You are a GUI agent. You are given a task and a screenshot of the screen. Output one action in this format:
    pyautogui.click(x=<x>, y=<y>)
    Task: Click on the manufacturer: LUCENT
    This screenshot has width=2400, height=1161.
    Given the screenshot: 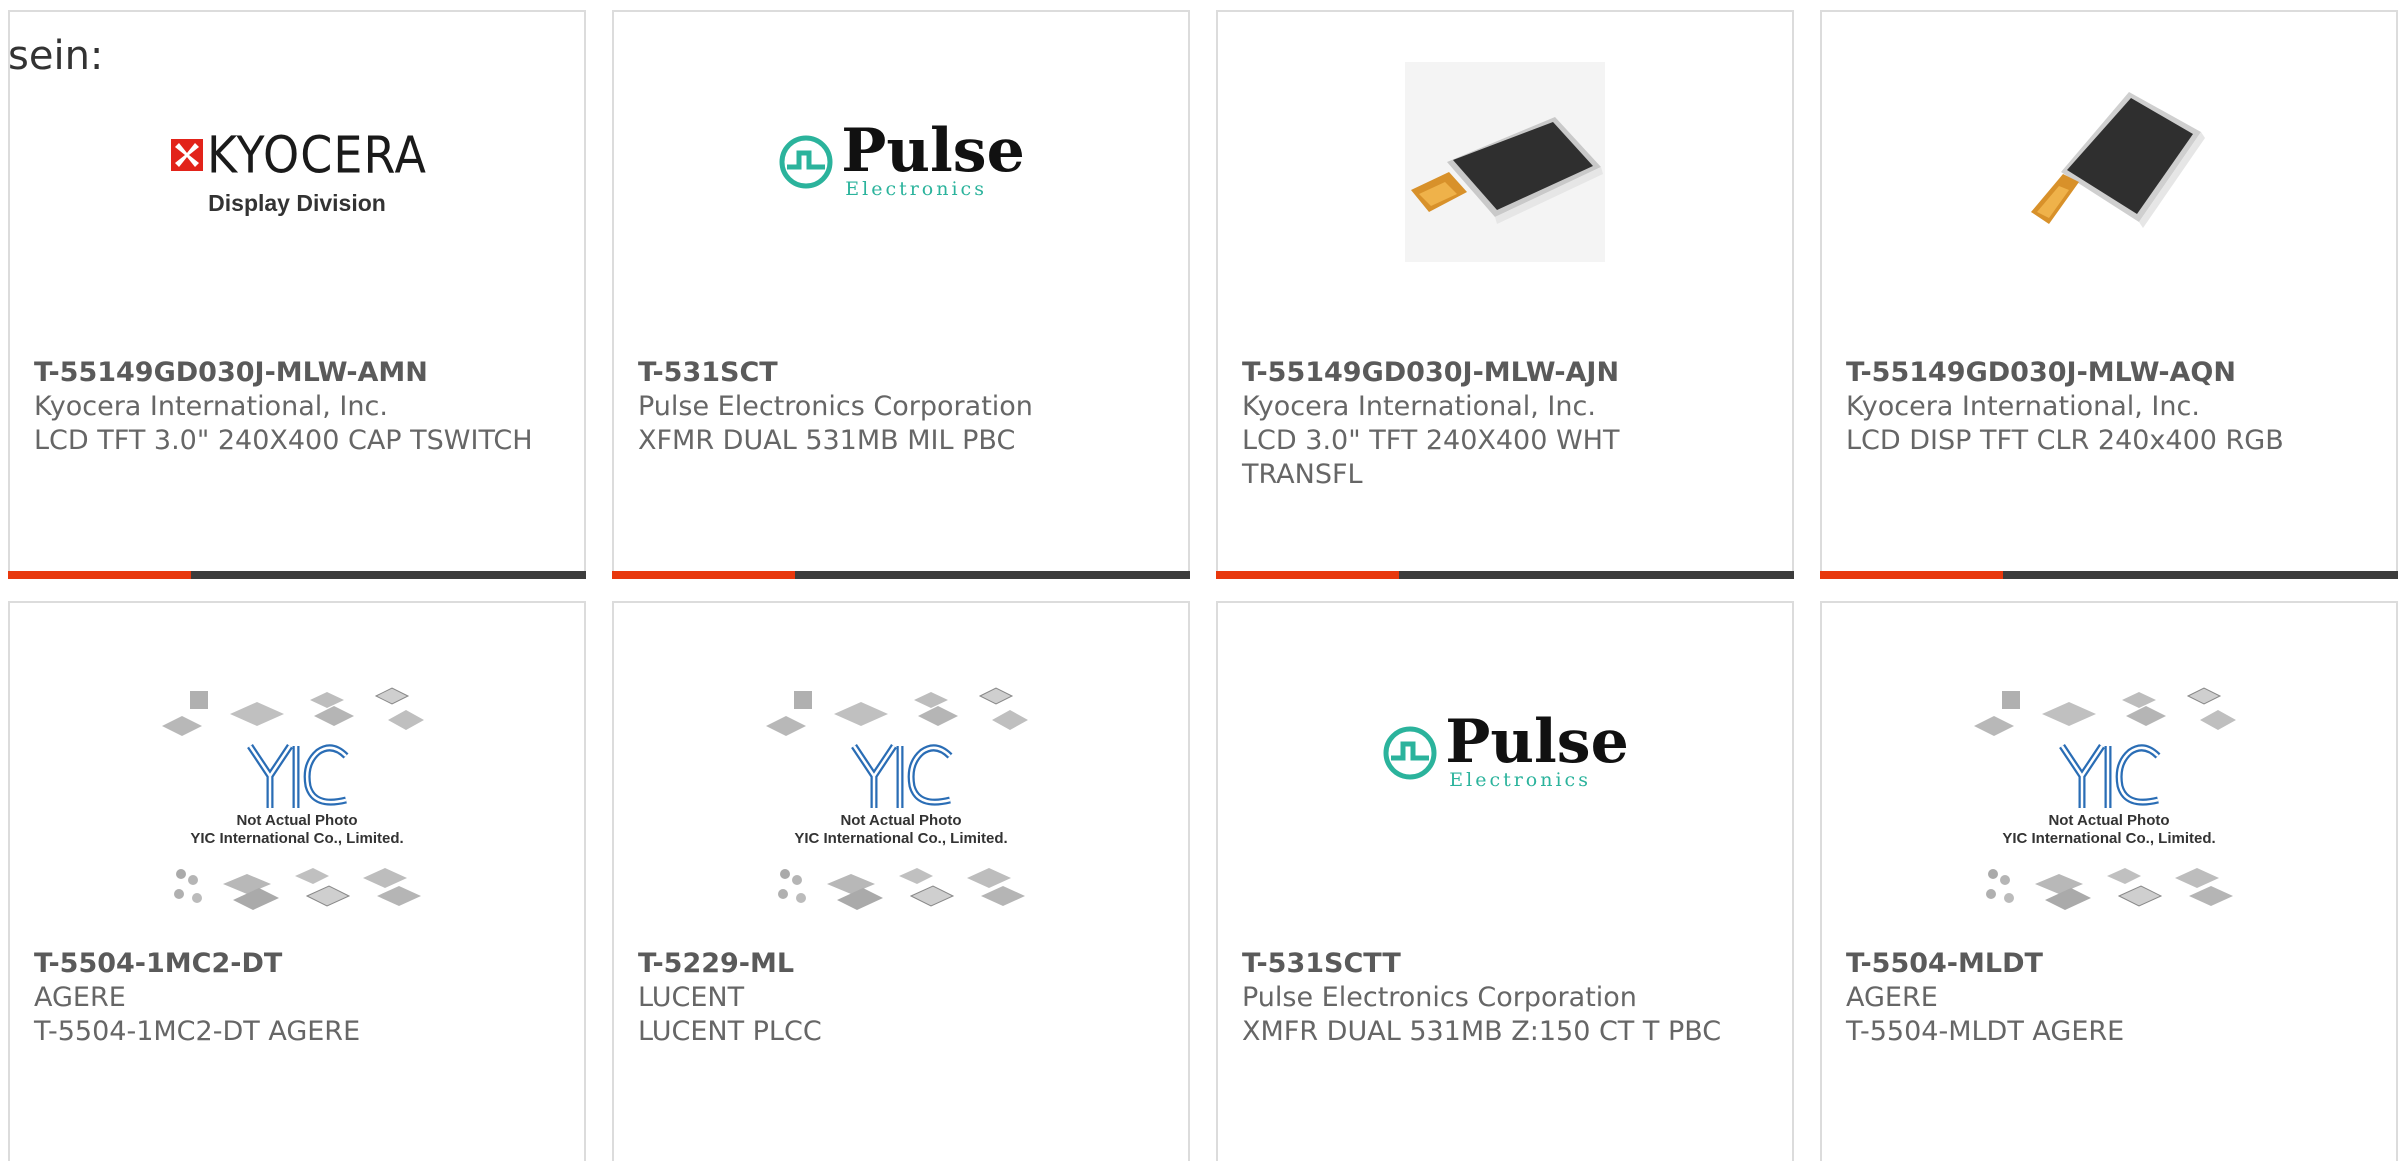 What is the action you would take?
    pyautogui.click(x=691, y=997)
    